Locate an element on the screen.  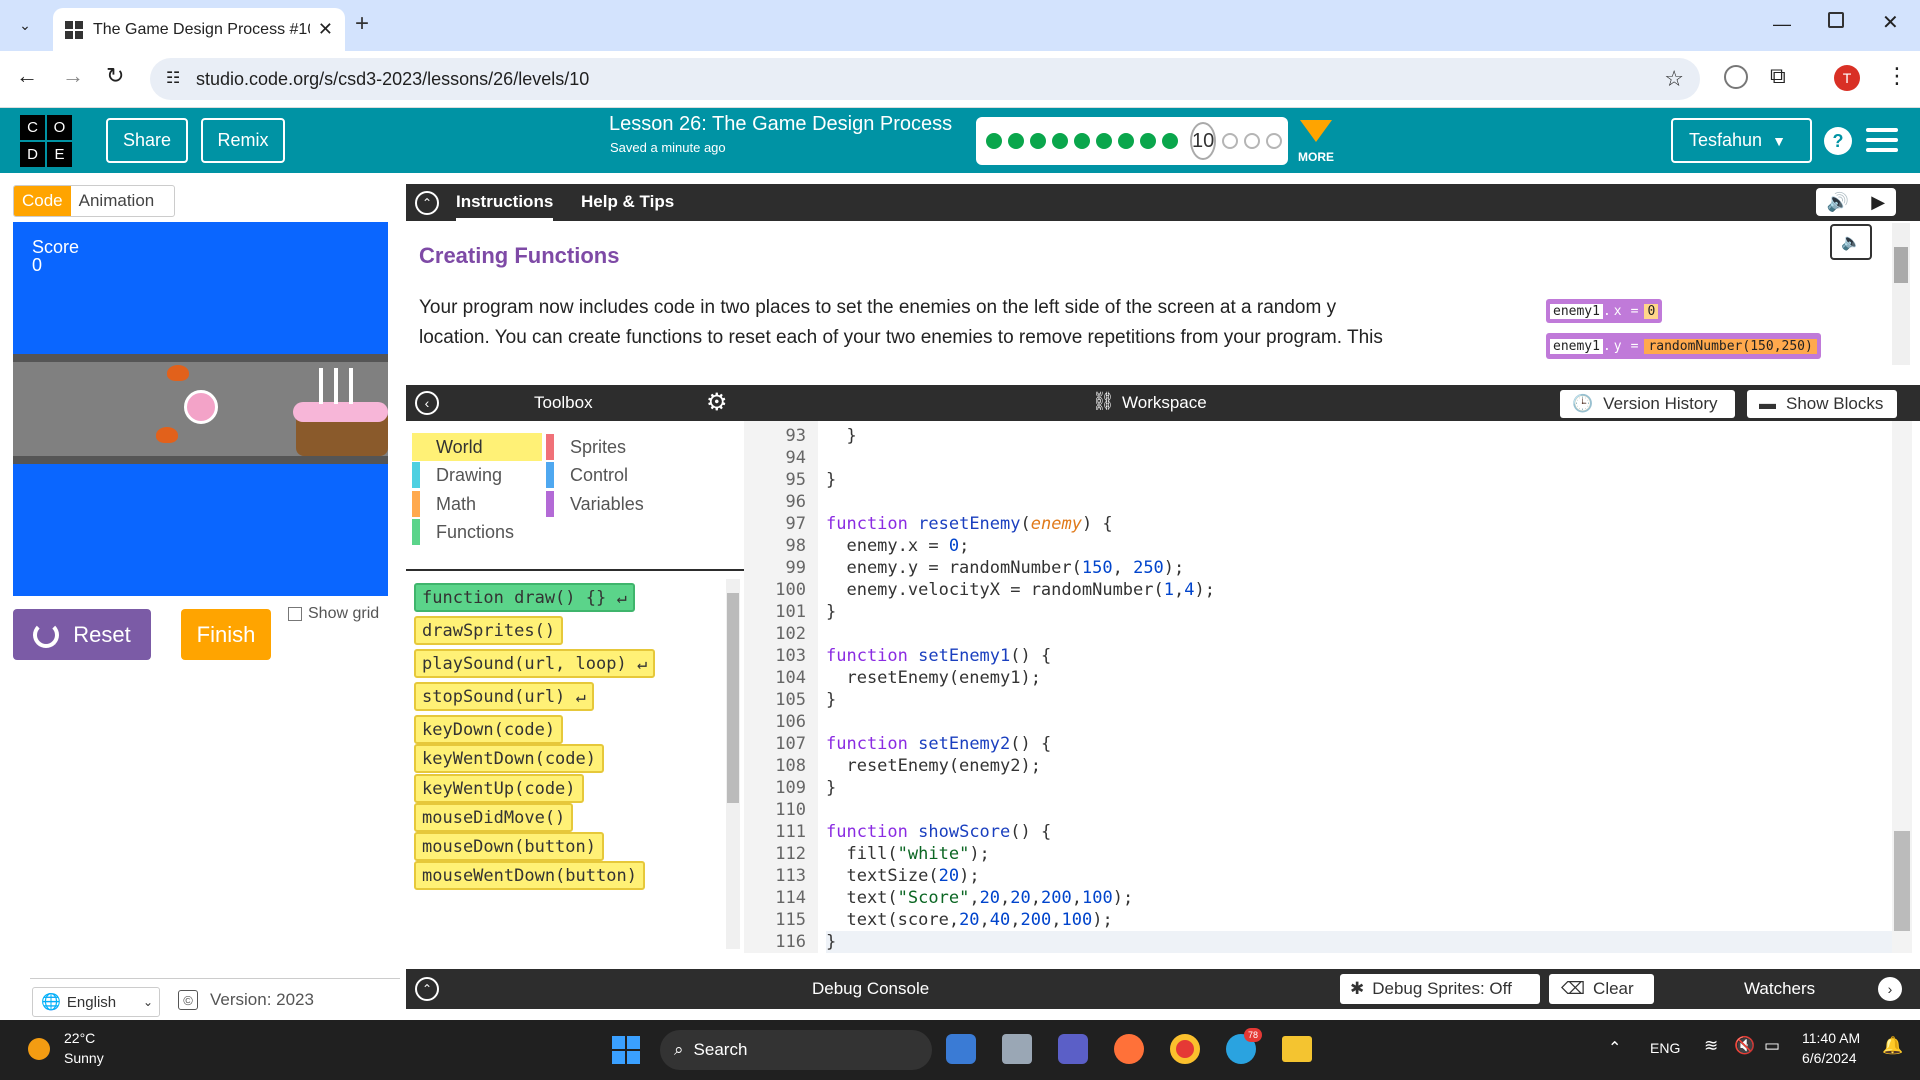
bookmark-star-icon: ☆ is located at coordinates (1674, 79).